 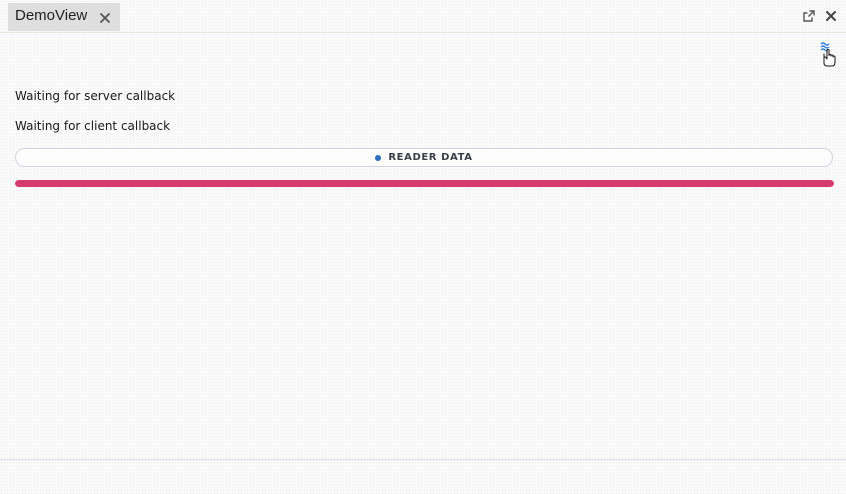 I want to click on client-status-text: Waiting for client callback, so click(x=93, y=126).